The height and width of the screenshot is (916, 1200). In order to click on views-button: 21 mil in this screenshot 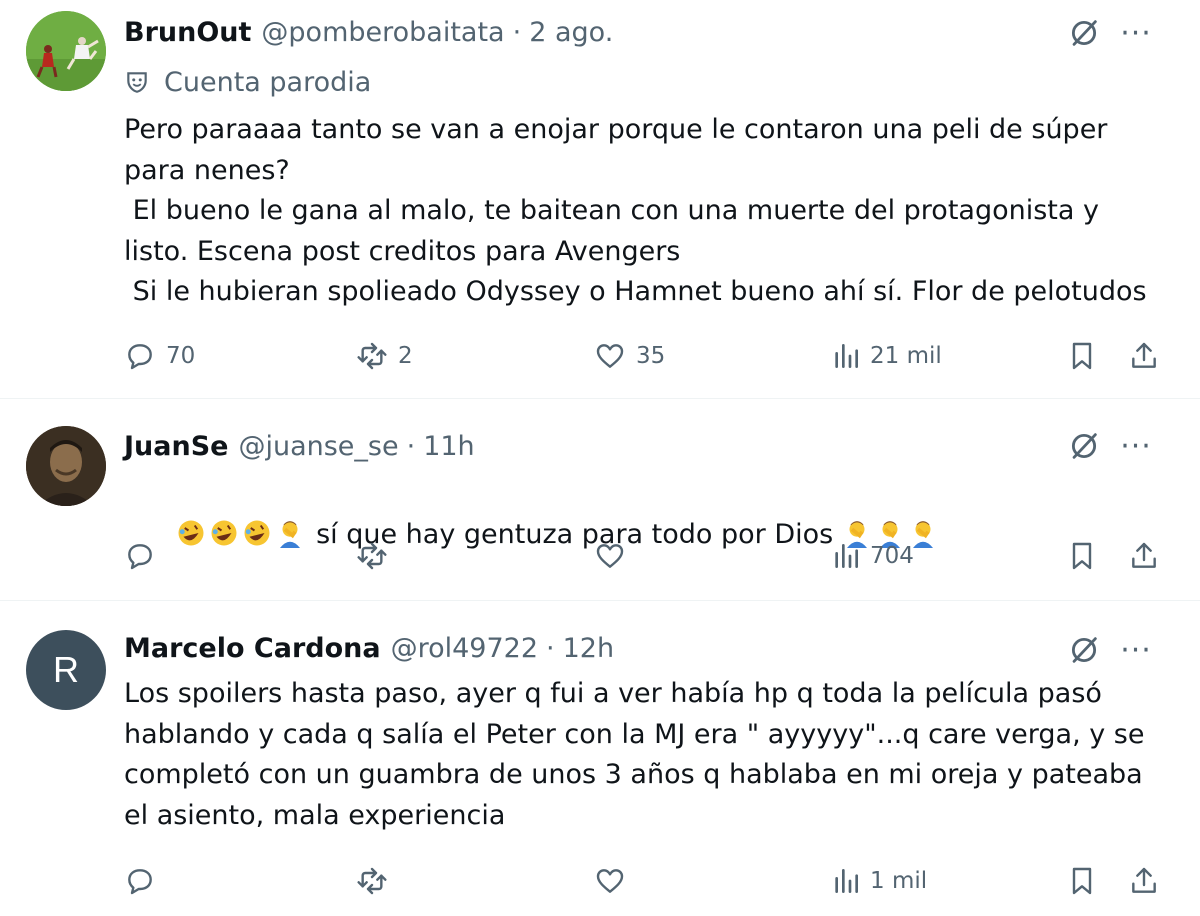, I will do `click(886, 356)`.